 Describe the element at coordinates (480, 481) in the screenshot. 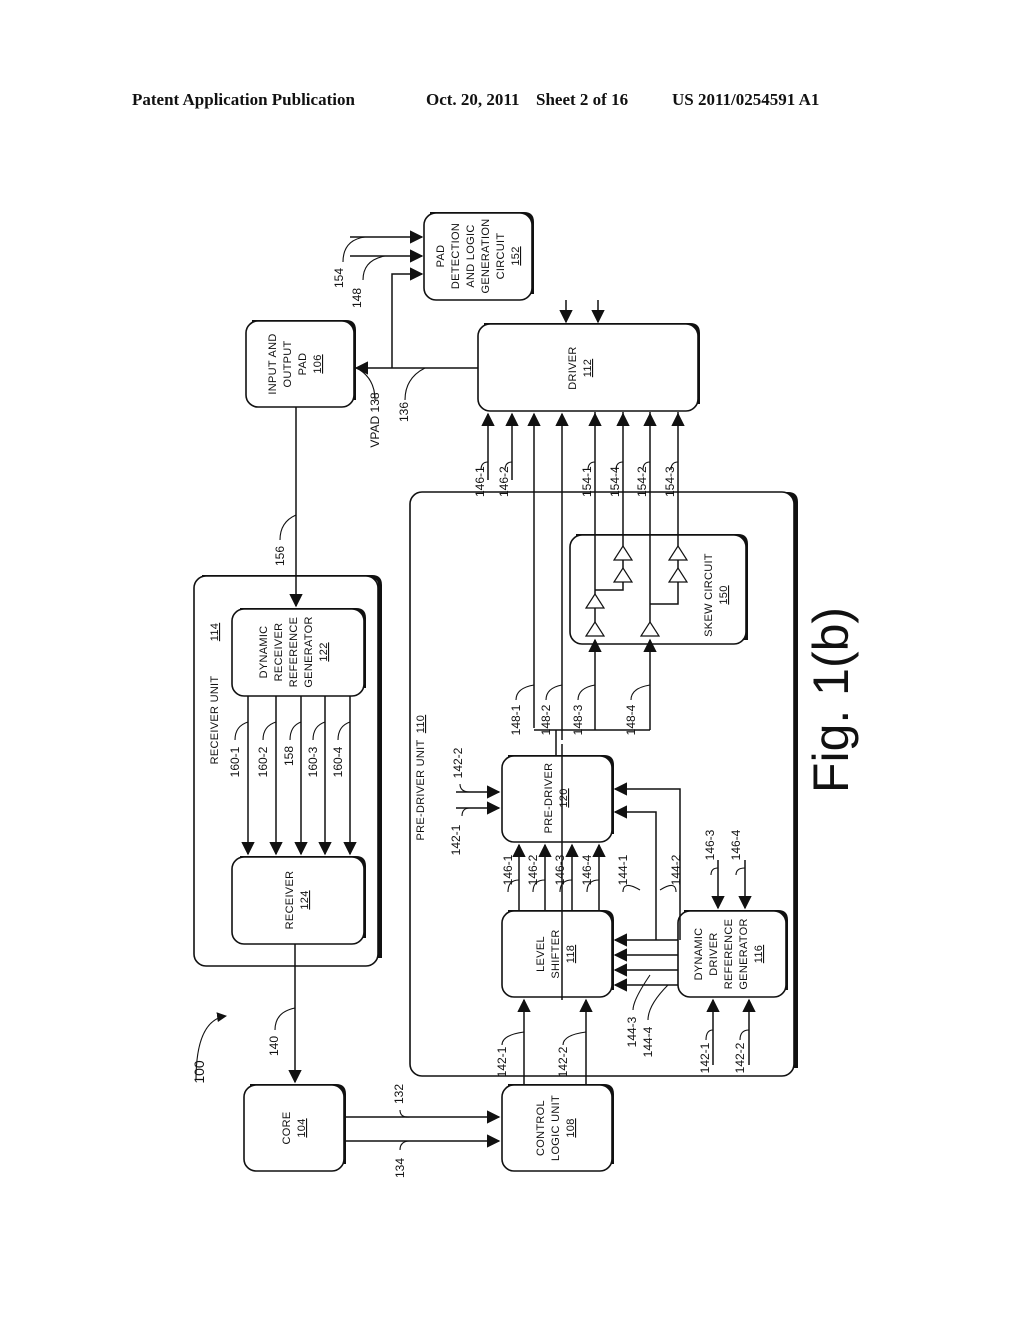

I see `label-146-1-driver: 146-1` at that location.